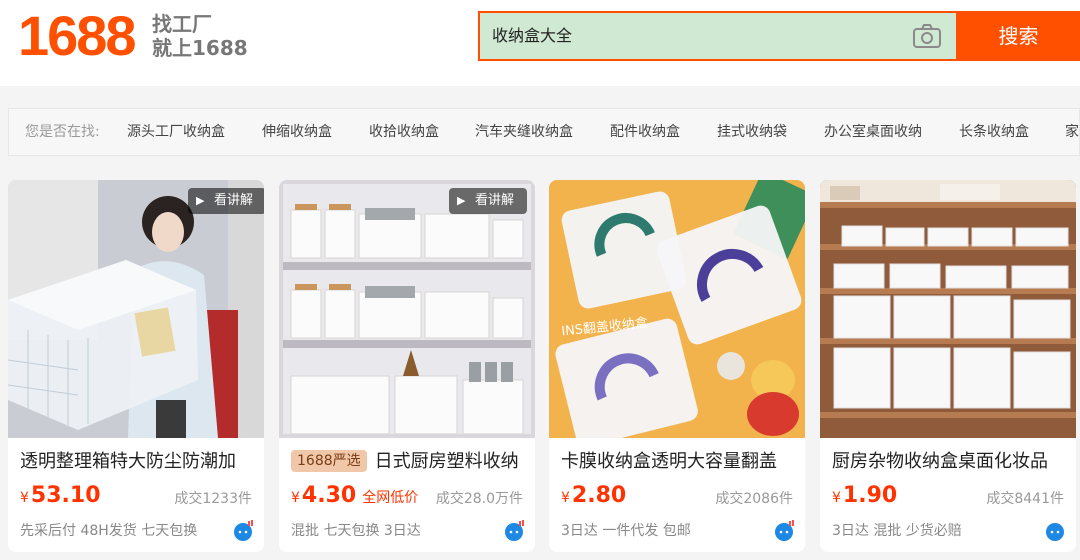  I want to click on service-tags: 混批 七天包换 3日达, so click(356, 531).